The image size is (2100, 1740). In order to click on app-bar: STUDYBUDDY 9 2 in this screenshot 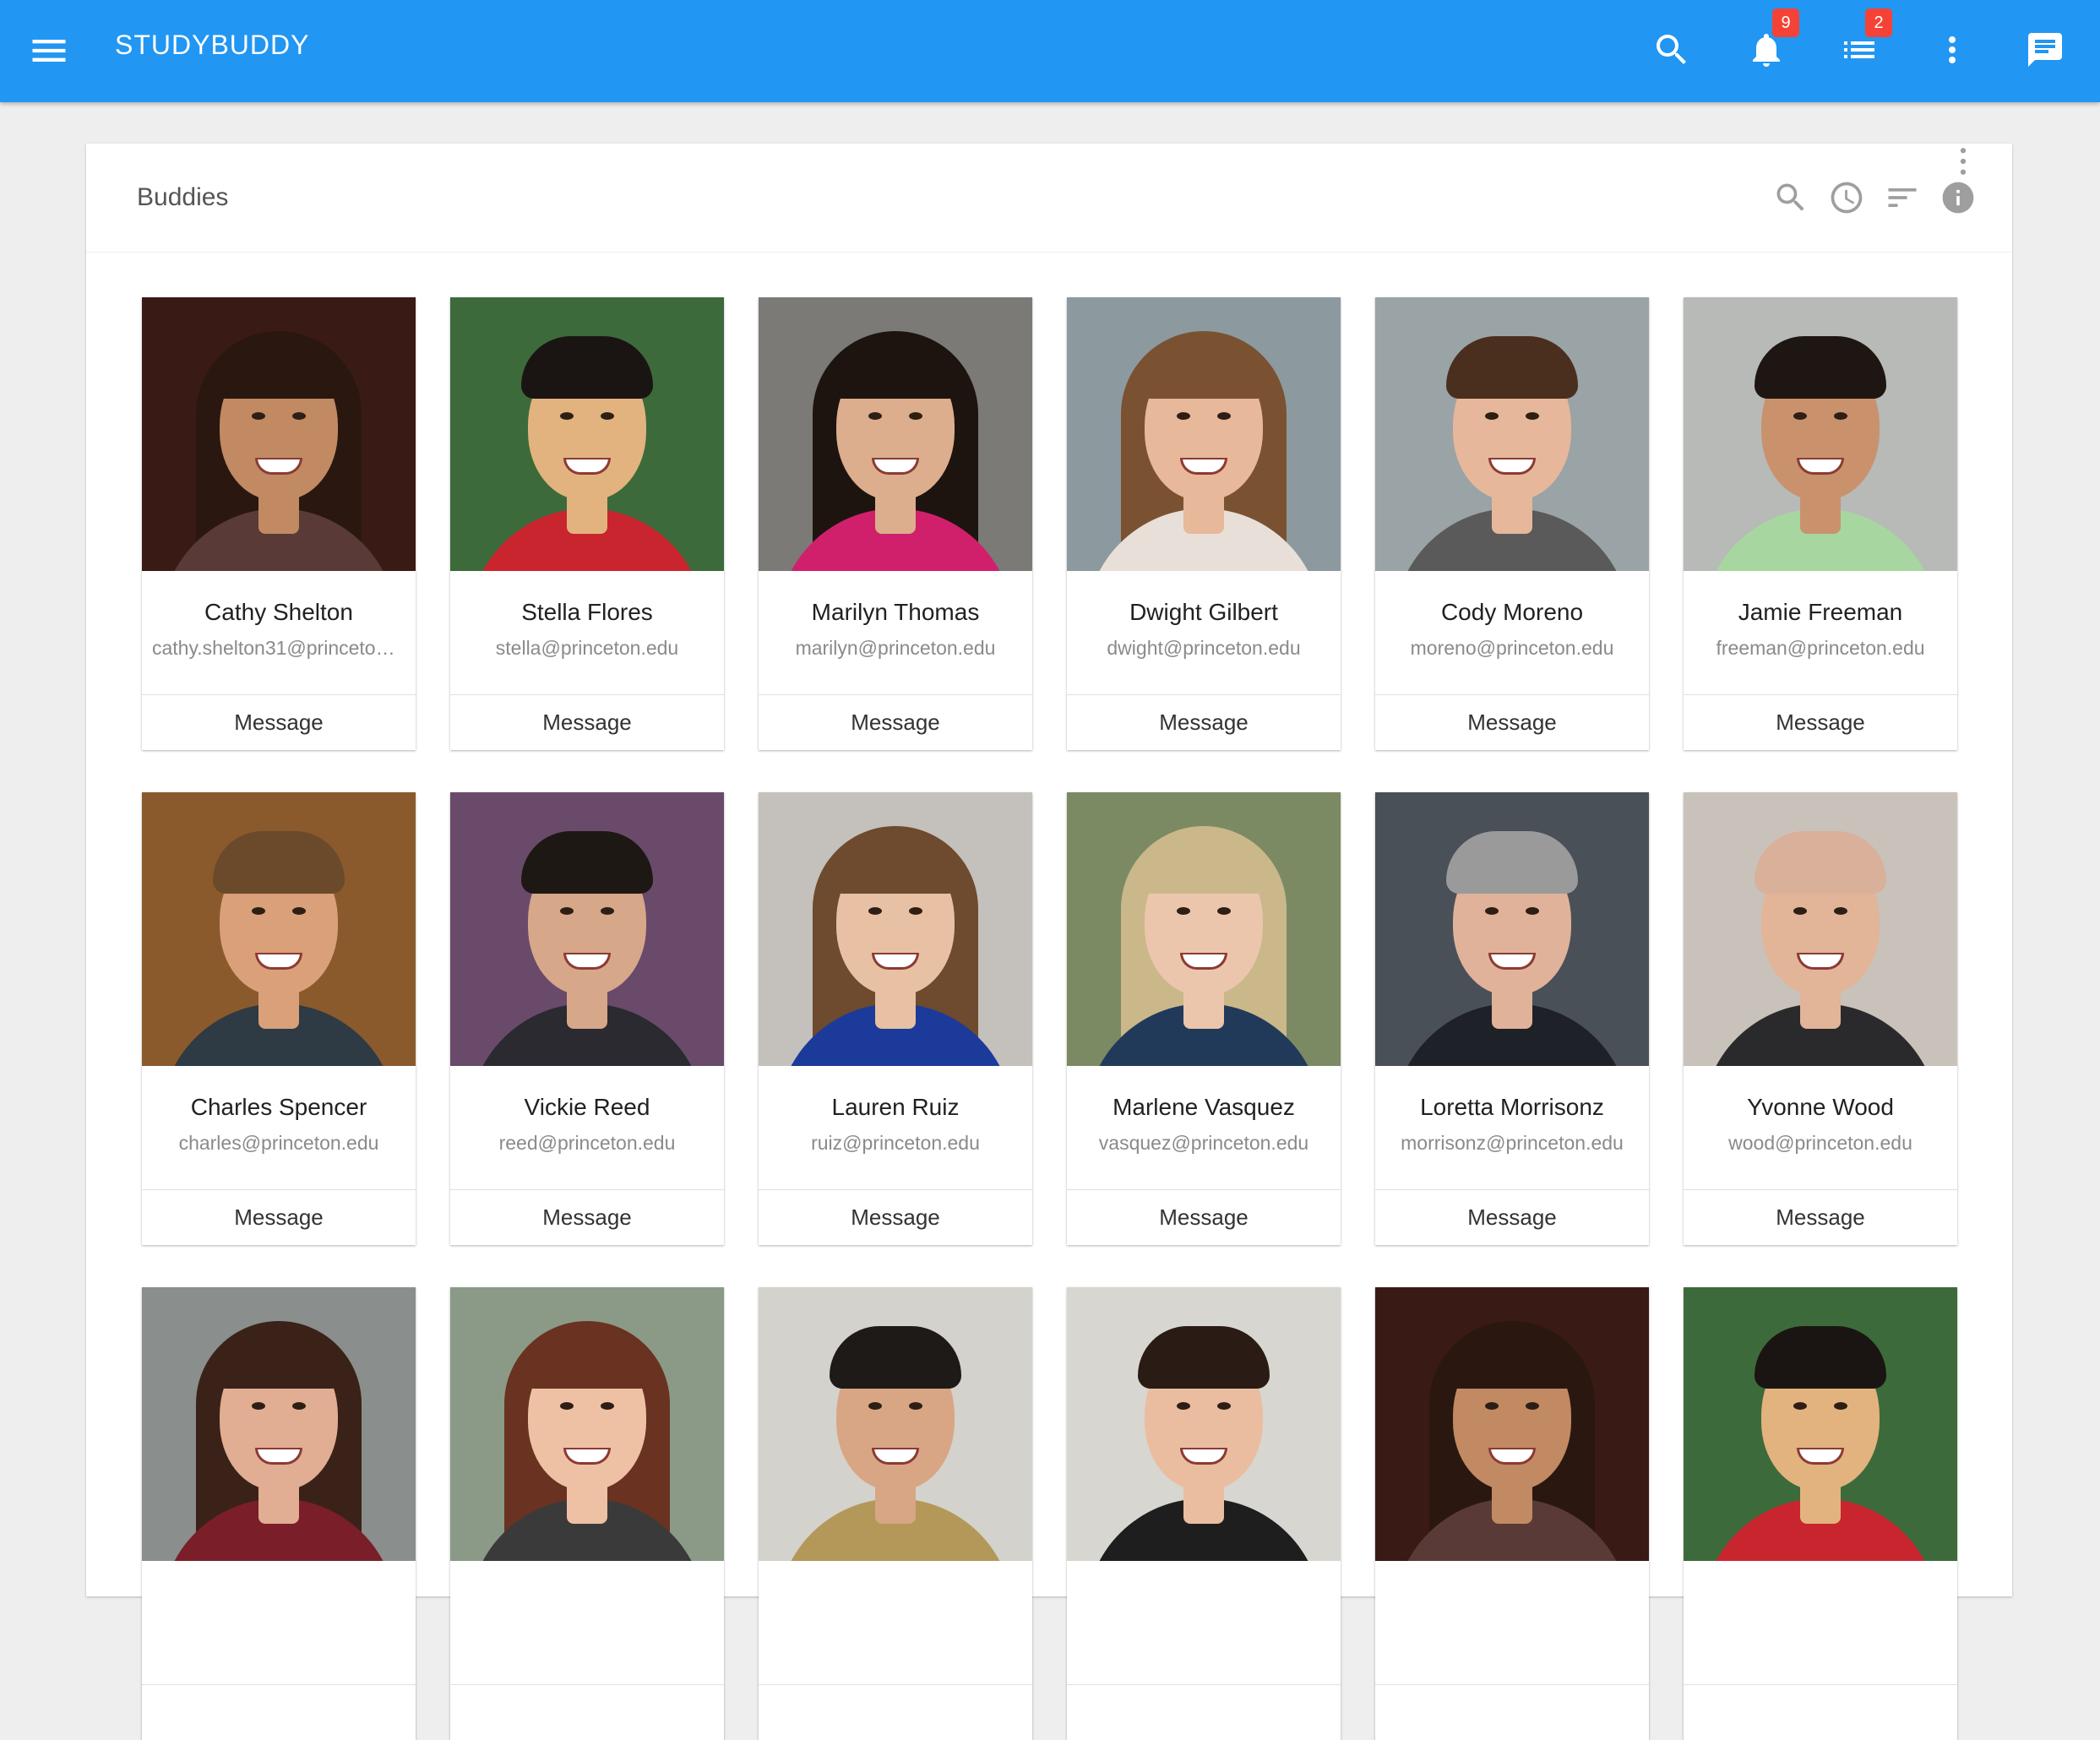, I will do `click(1050, 51)`.